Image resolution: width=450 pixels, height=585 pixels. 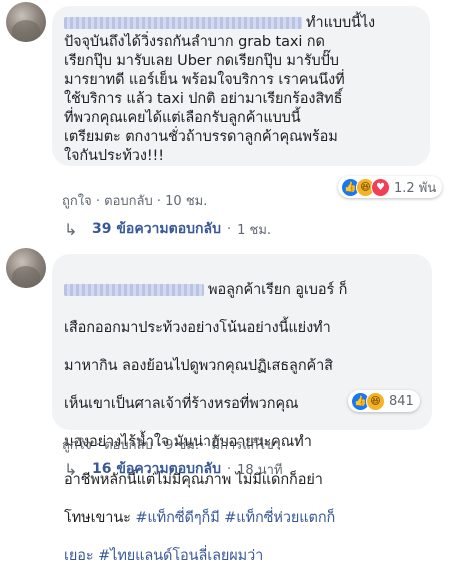 What do you see at coordinates (279, 518) in the screenshot?
I see `hashtag-link: #แท็กซี่ห่วยแตกก็` at bounding box center [279, 518].